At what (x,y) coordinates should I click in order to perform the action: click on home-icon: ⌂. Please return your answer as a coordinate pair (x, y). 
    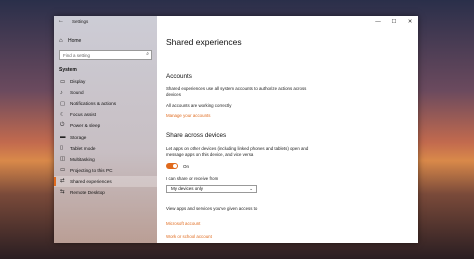
    Looking at the image, I should click on (61, 41).